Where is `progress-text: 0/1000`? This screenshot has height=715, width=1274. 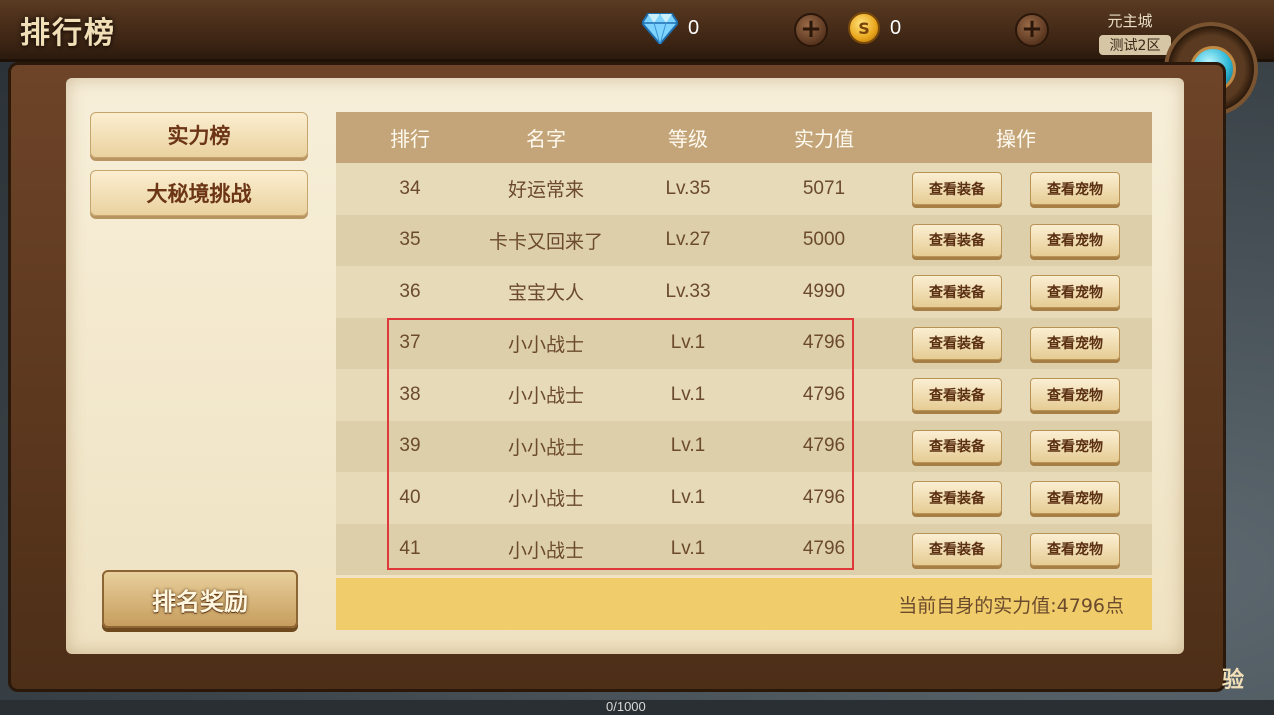 progress-text: 0/1000 is located at coordinates (626, 706).